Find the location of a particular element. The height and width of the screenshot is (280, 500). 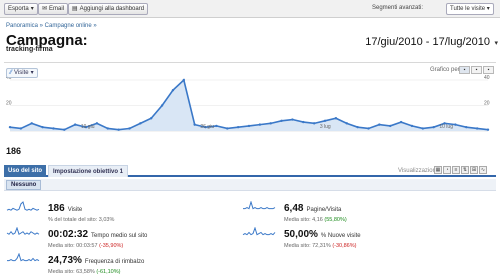

metric-select: ⁄⁄ Visite ▾ is located at coordinates (22, 73).